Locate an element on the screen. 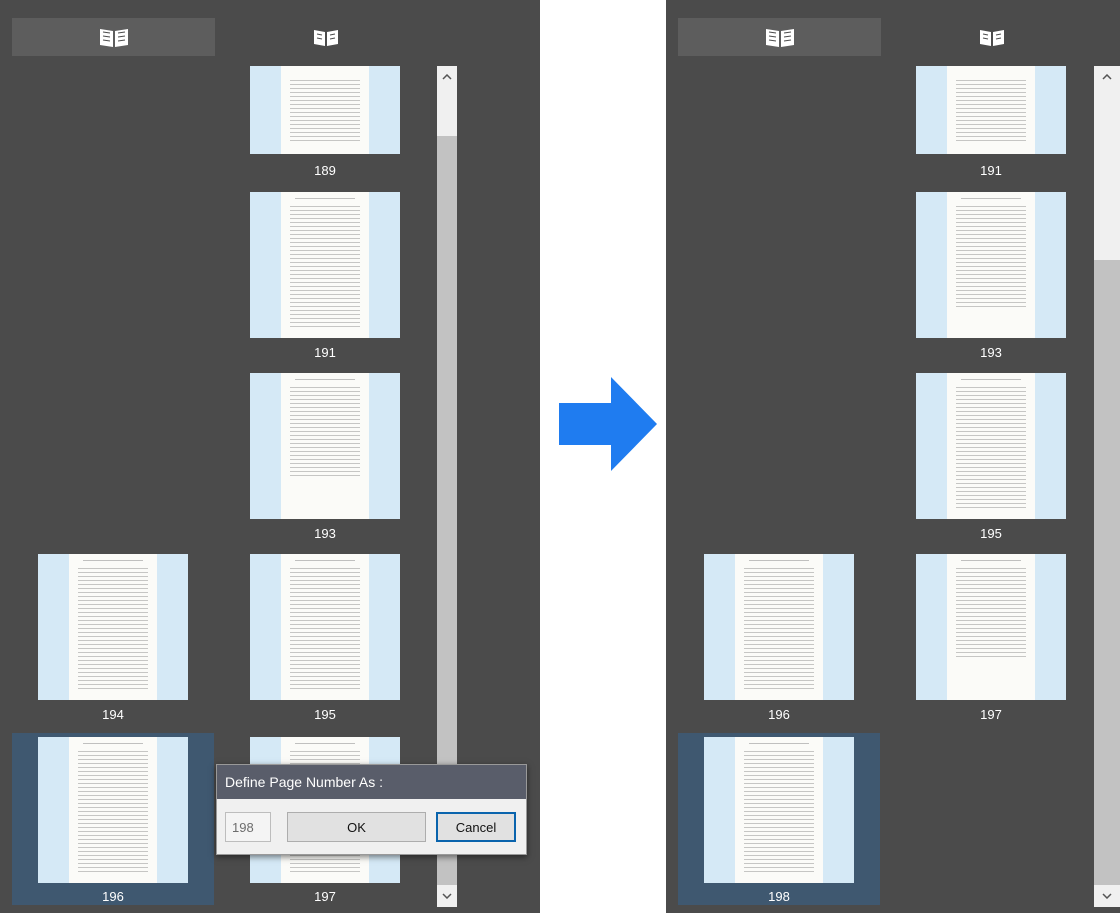  right-tab-pages is located at coordinates (779, 37).